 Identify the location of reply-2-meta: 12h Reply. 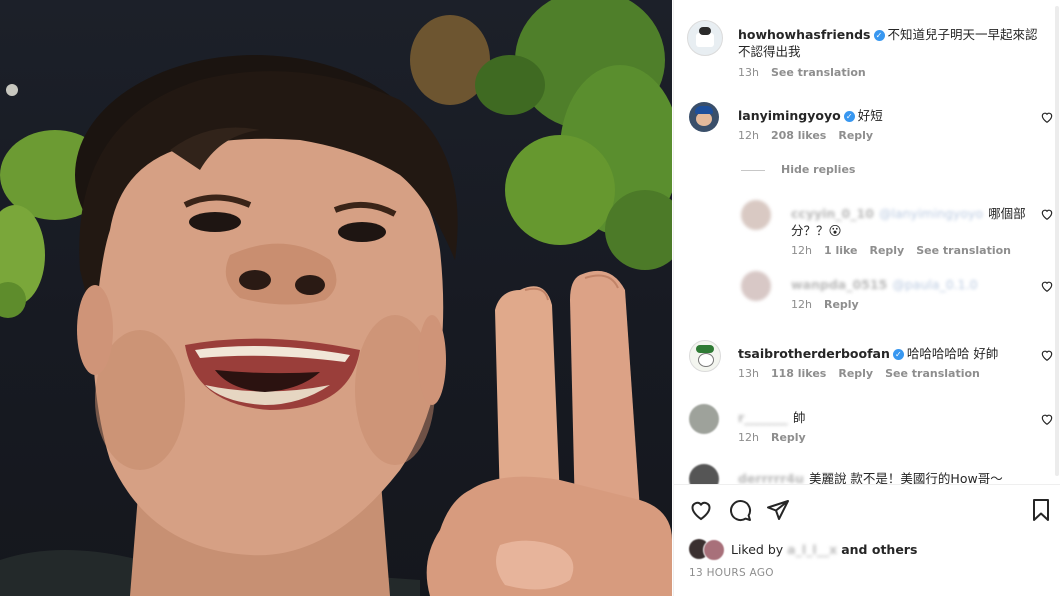
(831, 304).